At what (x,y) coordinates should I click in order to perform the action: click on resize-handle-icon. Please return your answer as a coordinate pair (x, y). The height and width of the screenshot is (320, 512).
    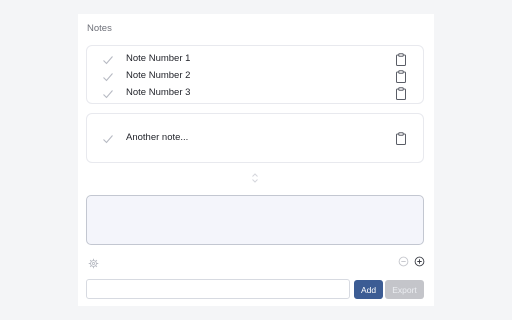
    Looking at the image, I should click on (255, 178).